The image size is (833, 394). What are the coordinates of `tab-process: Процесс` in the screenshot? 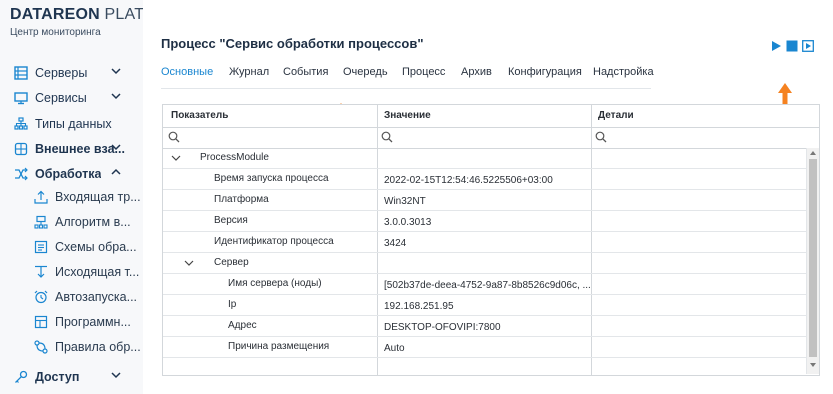 It's located at (423, 72).